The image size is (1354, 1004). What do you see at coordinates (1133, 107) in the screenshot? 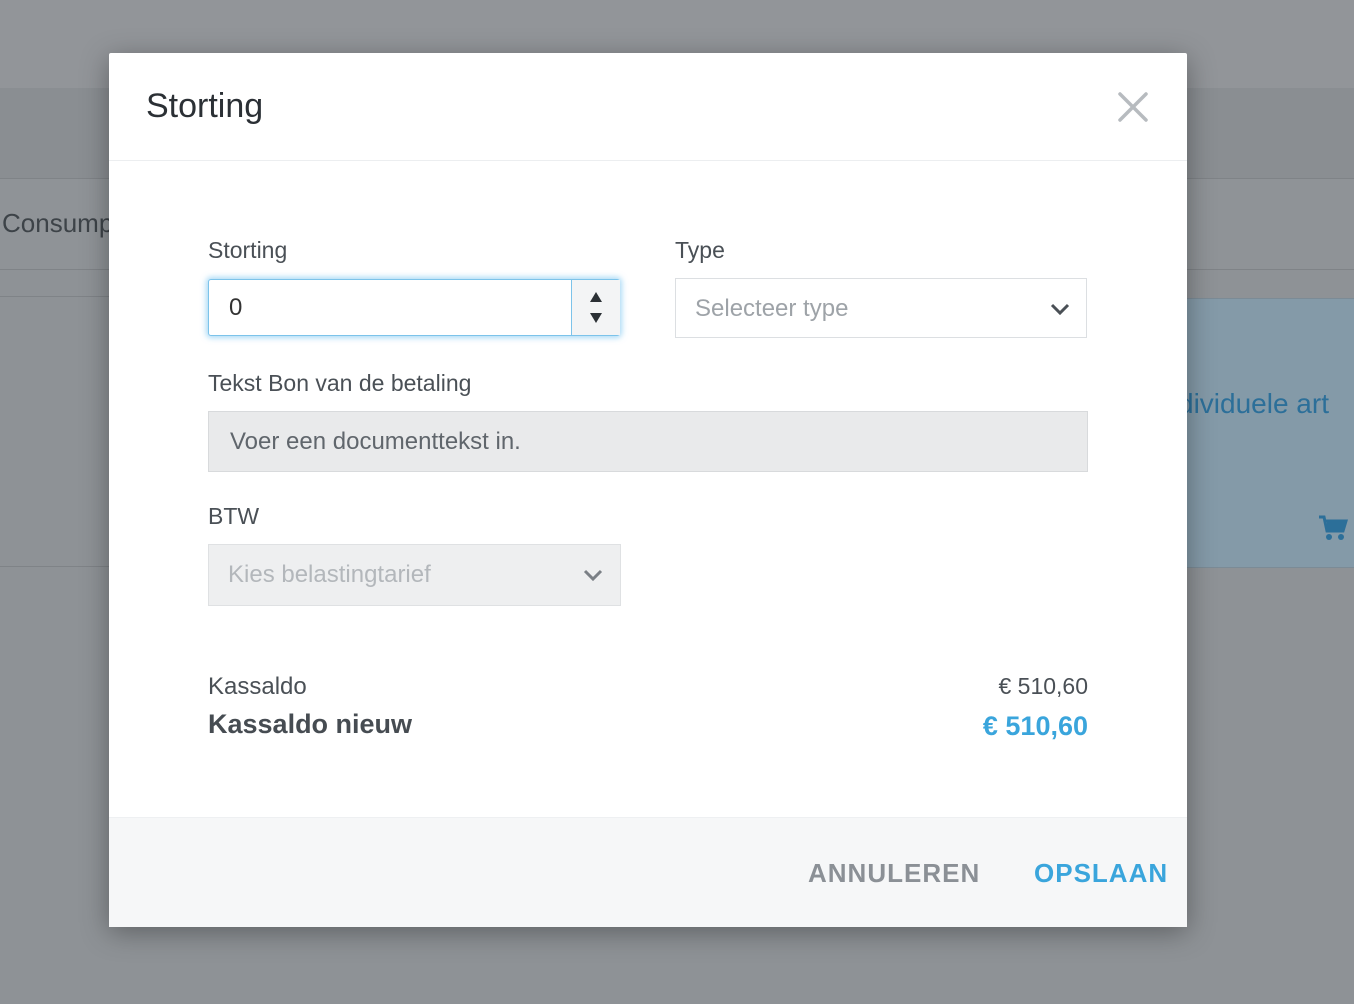
I see `close-icon` at bounding box center [1133, 107].